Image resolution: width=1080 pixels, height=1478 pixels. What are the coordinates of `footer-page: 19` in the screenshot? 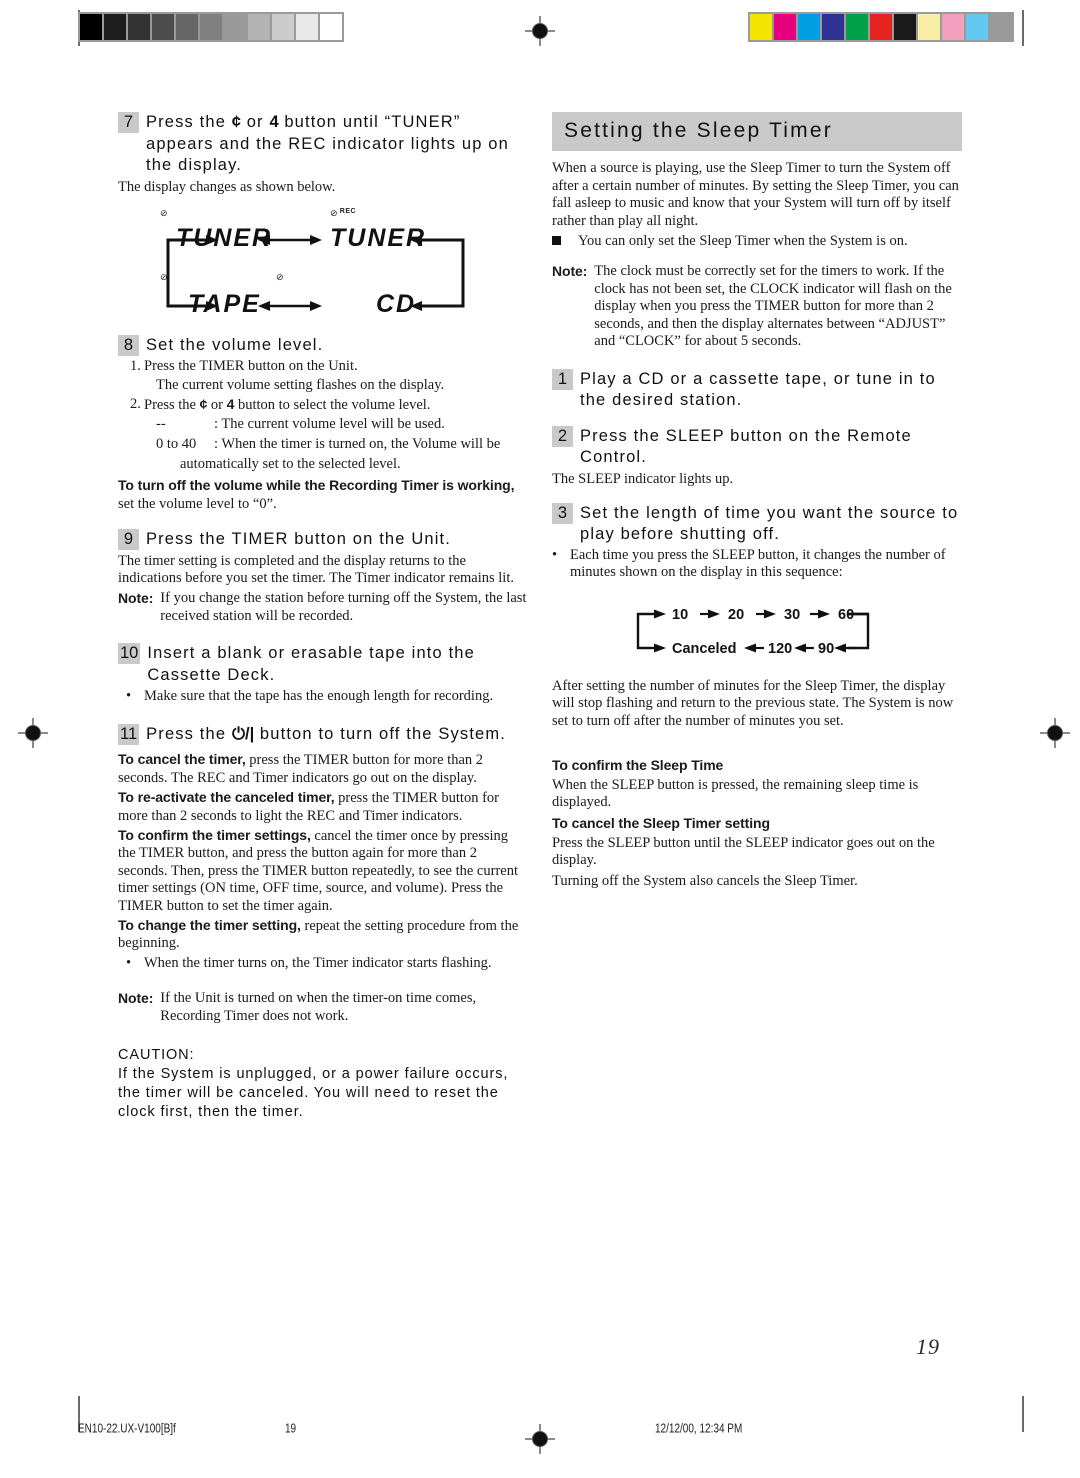 It's located at (291, 1429).